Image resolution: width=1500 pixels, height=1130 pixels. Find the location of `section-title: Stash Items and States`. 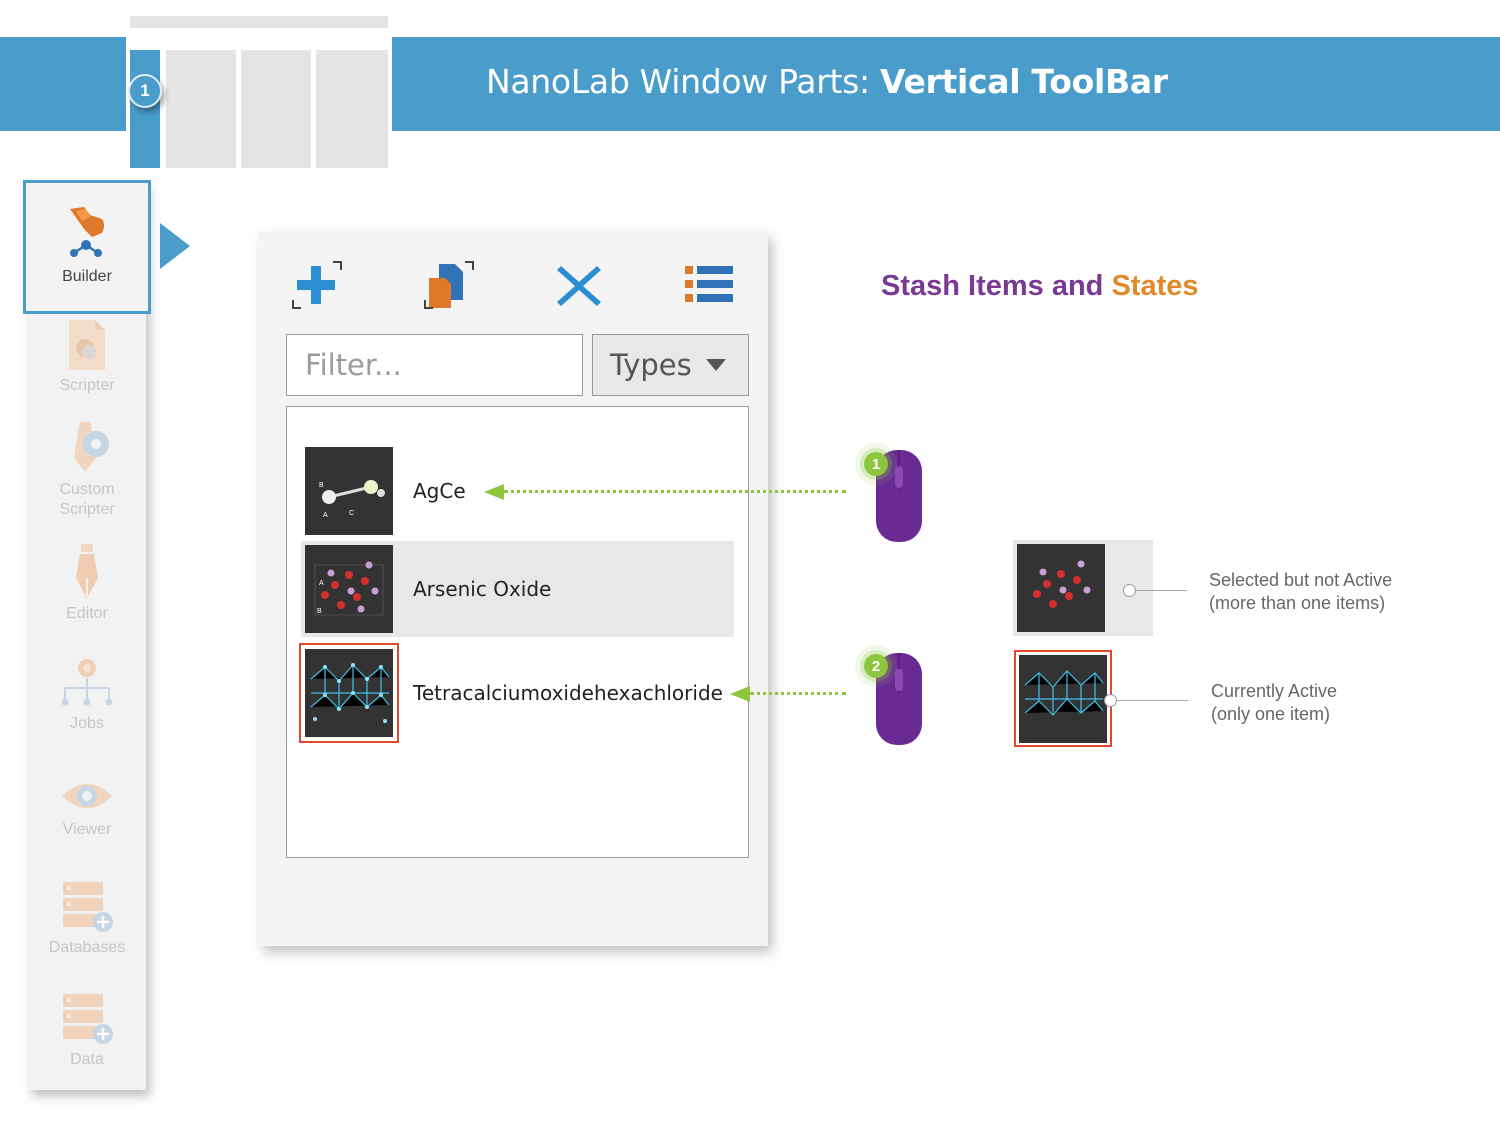

section-title: Stash Items and States is located at coordinates (1040, 286).